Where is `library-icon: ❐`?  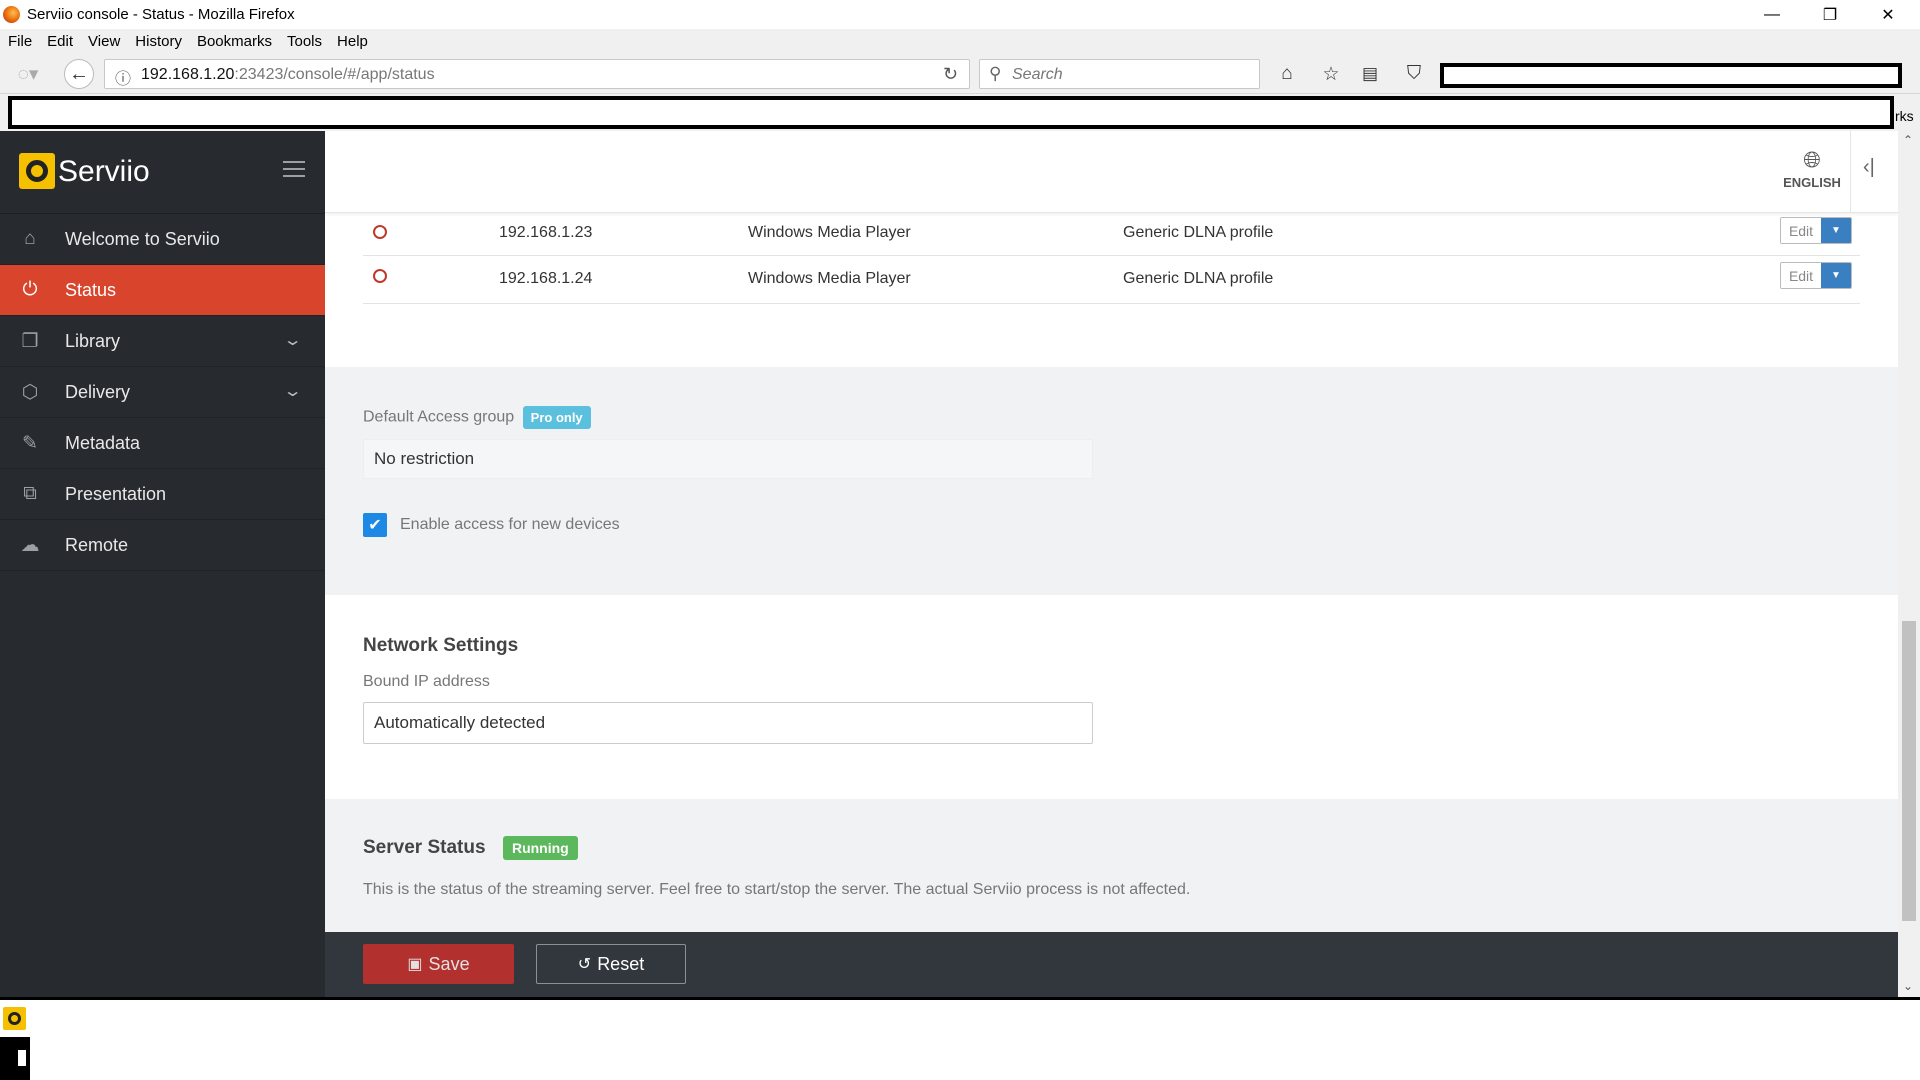
library-icon: ❐ is located at coordinates (30, 341).